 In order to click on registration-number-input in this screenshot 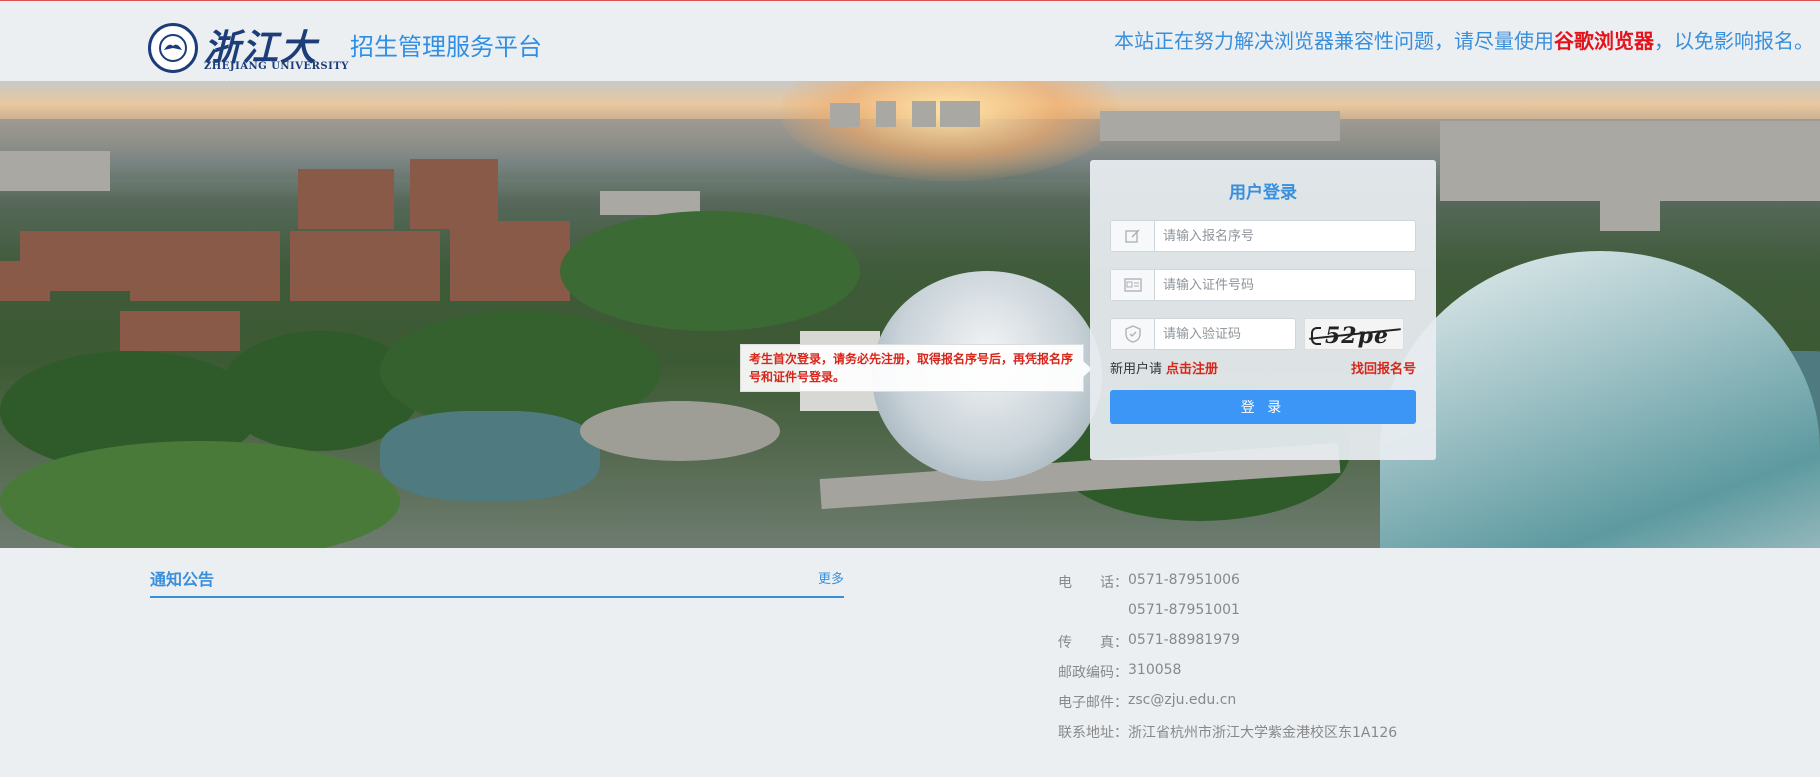, I will do `click(1285, 236)`.